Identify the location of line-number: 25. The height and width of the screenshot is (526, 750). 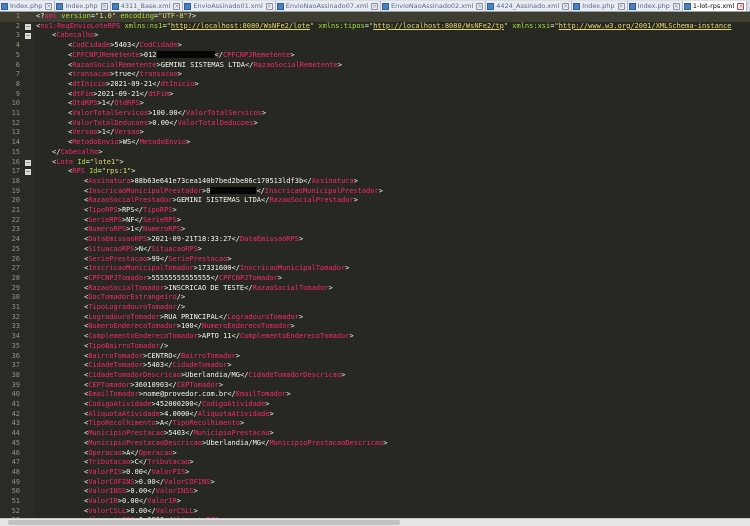
(15, 248).